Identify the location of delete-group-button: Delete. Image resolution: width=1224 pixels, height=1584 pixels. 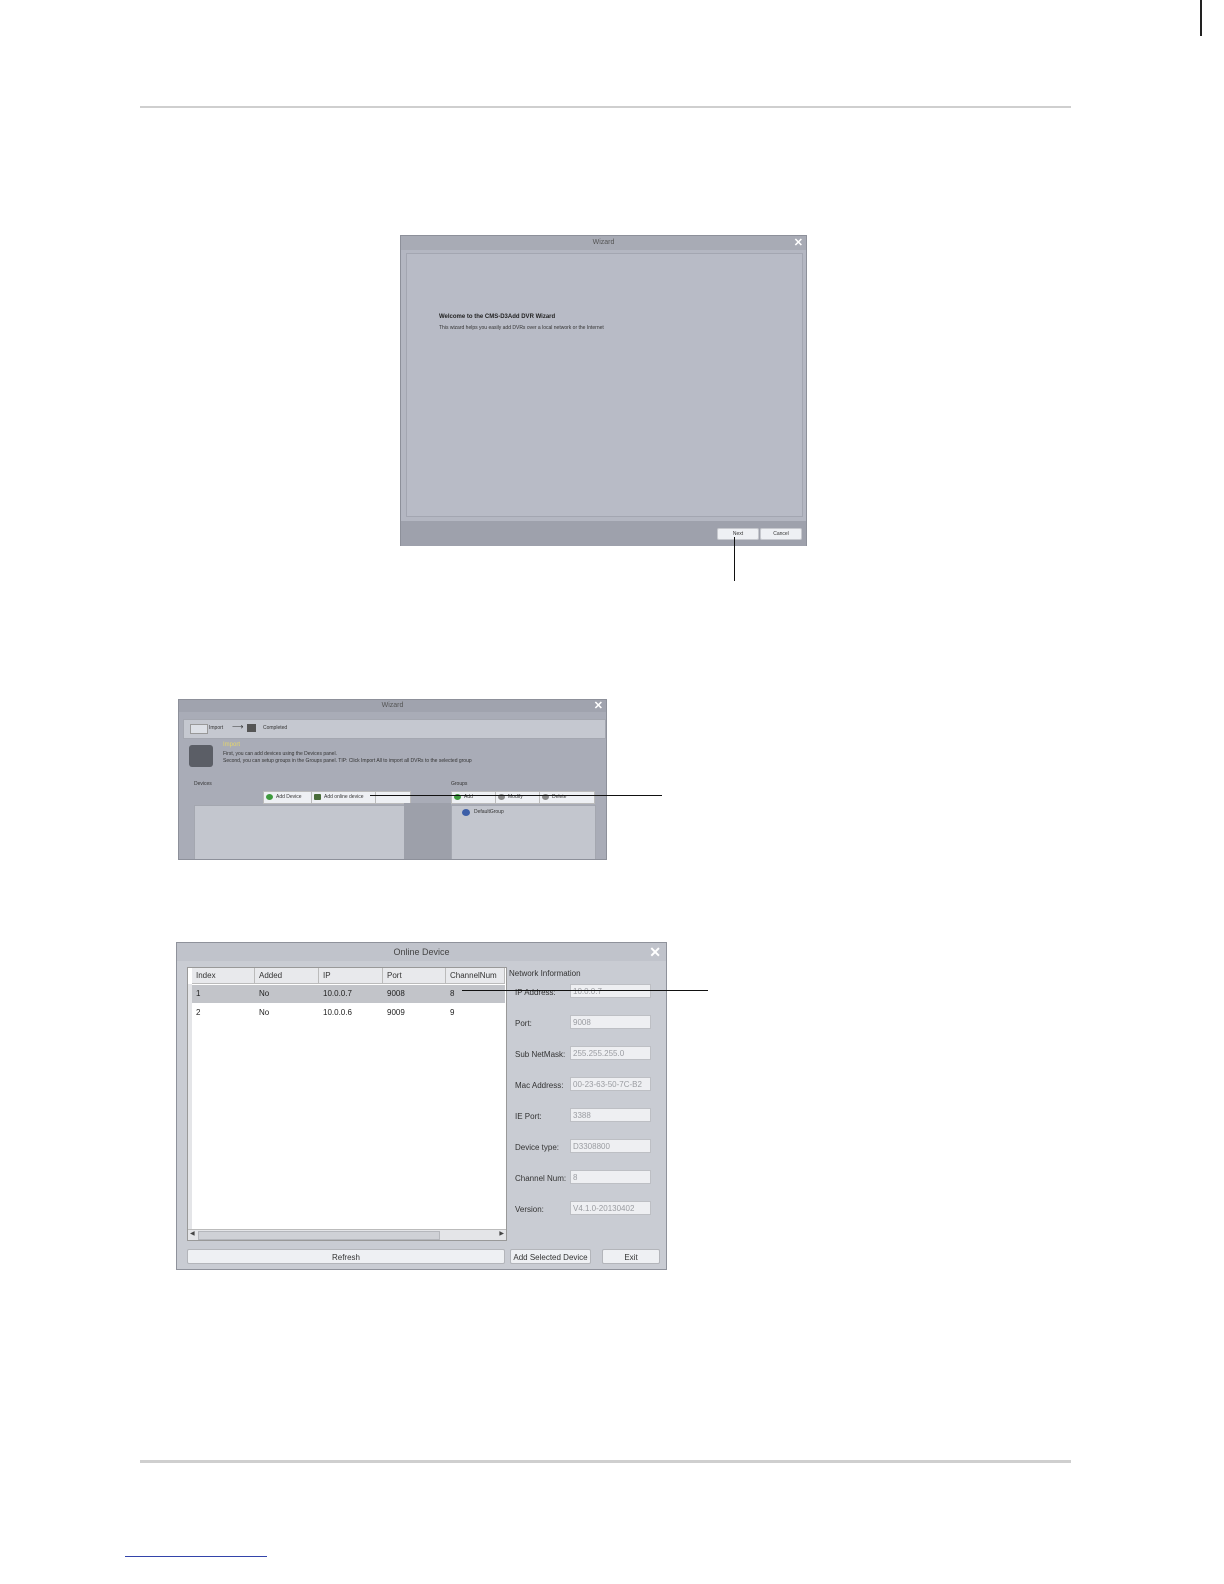
(567, 797).